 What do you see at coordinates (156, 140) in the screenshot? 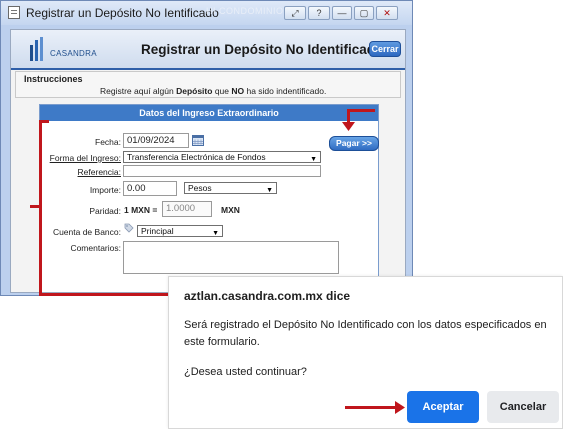
I see `fecha-input: 01/09/2024` at bounding box center [156, 140].